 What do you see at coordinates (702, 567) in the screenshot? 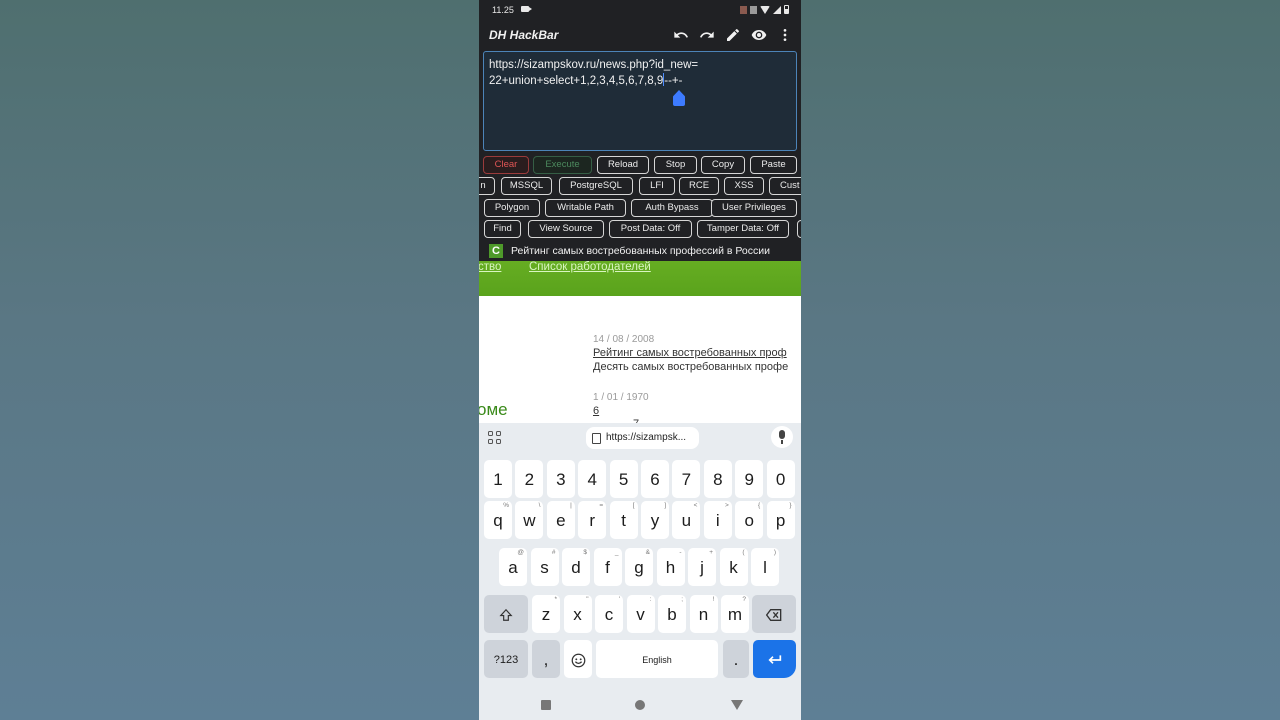
I see `key-j: j +` at bounding box center [702, 567].